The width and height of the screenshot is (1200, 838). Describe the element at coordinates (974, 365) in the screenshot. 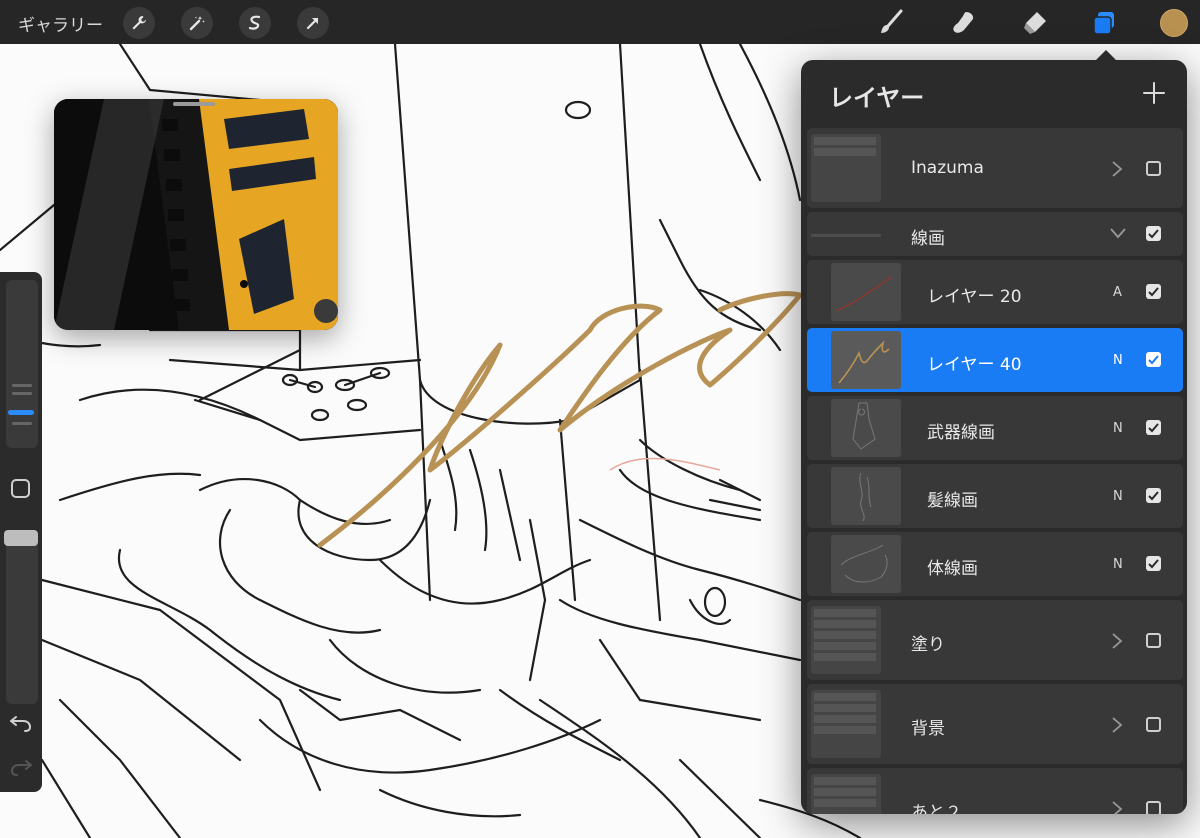

I see `layer-name: レイヤー 40` at that location.